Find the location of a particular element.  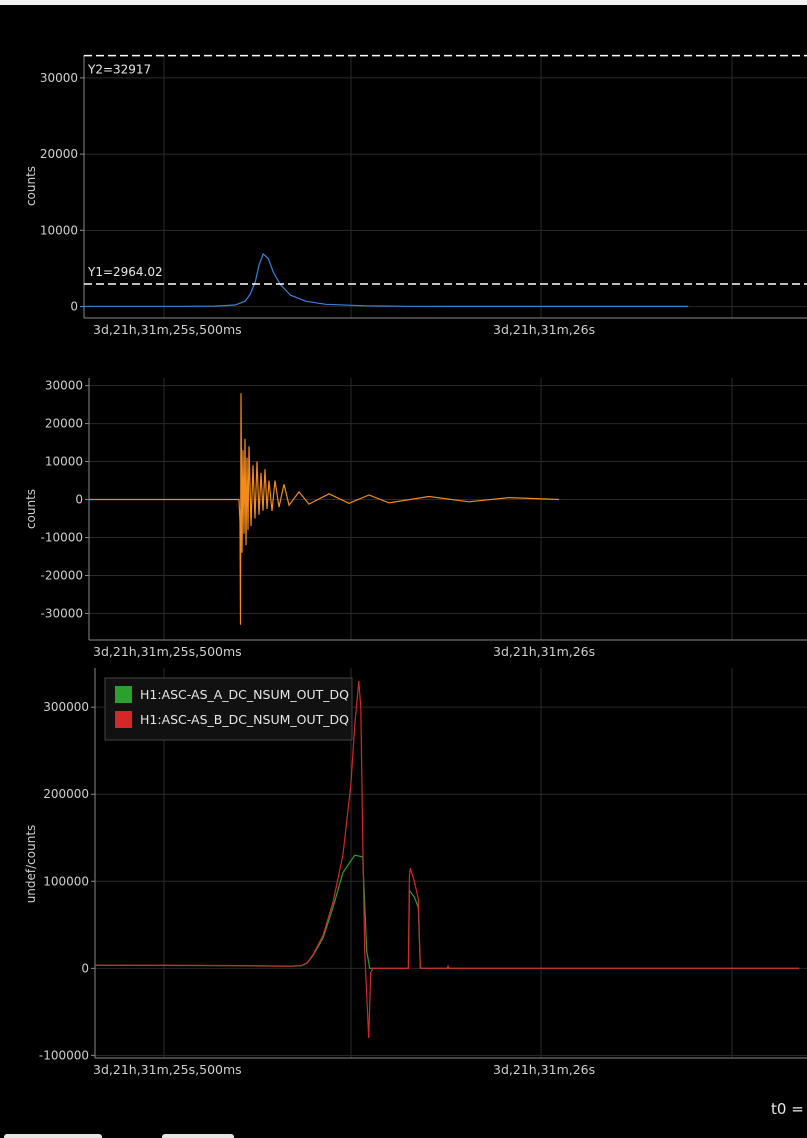

window-top-border is located at coordinates (403, 2).